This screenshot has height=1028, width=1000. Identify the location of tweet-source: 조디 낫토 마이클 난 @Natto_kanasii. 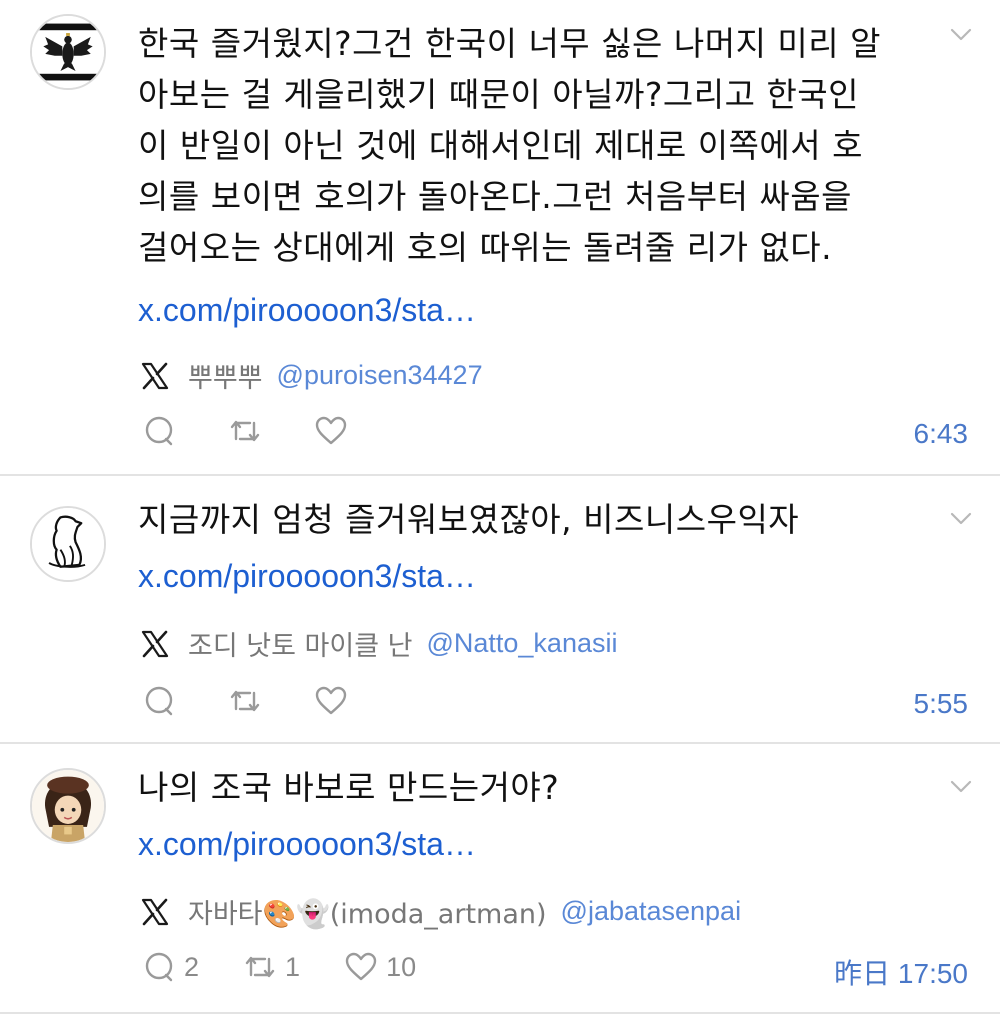
(378, 643).